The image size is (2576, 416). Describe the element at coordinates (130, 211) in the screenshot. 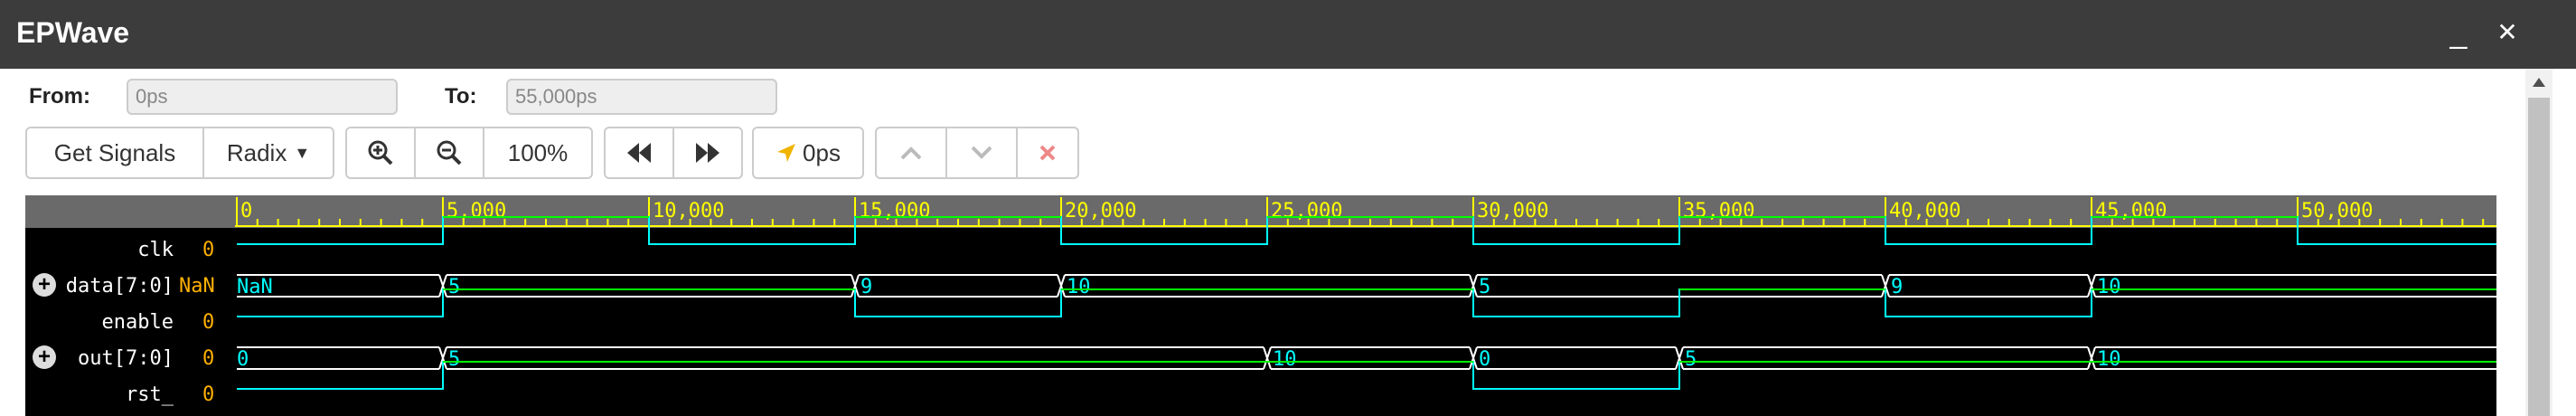

I see `ruler-spacer` at that location.